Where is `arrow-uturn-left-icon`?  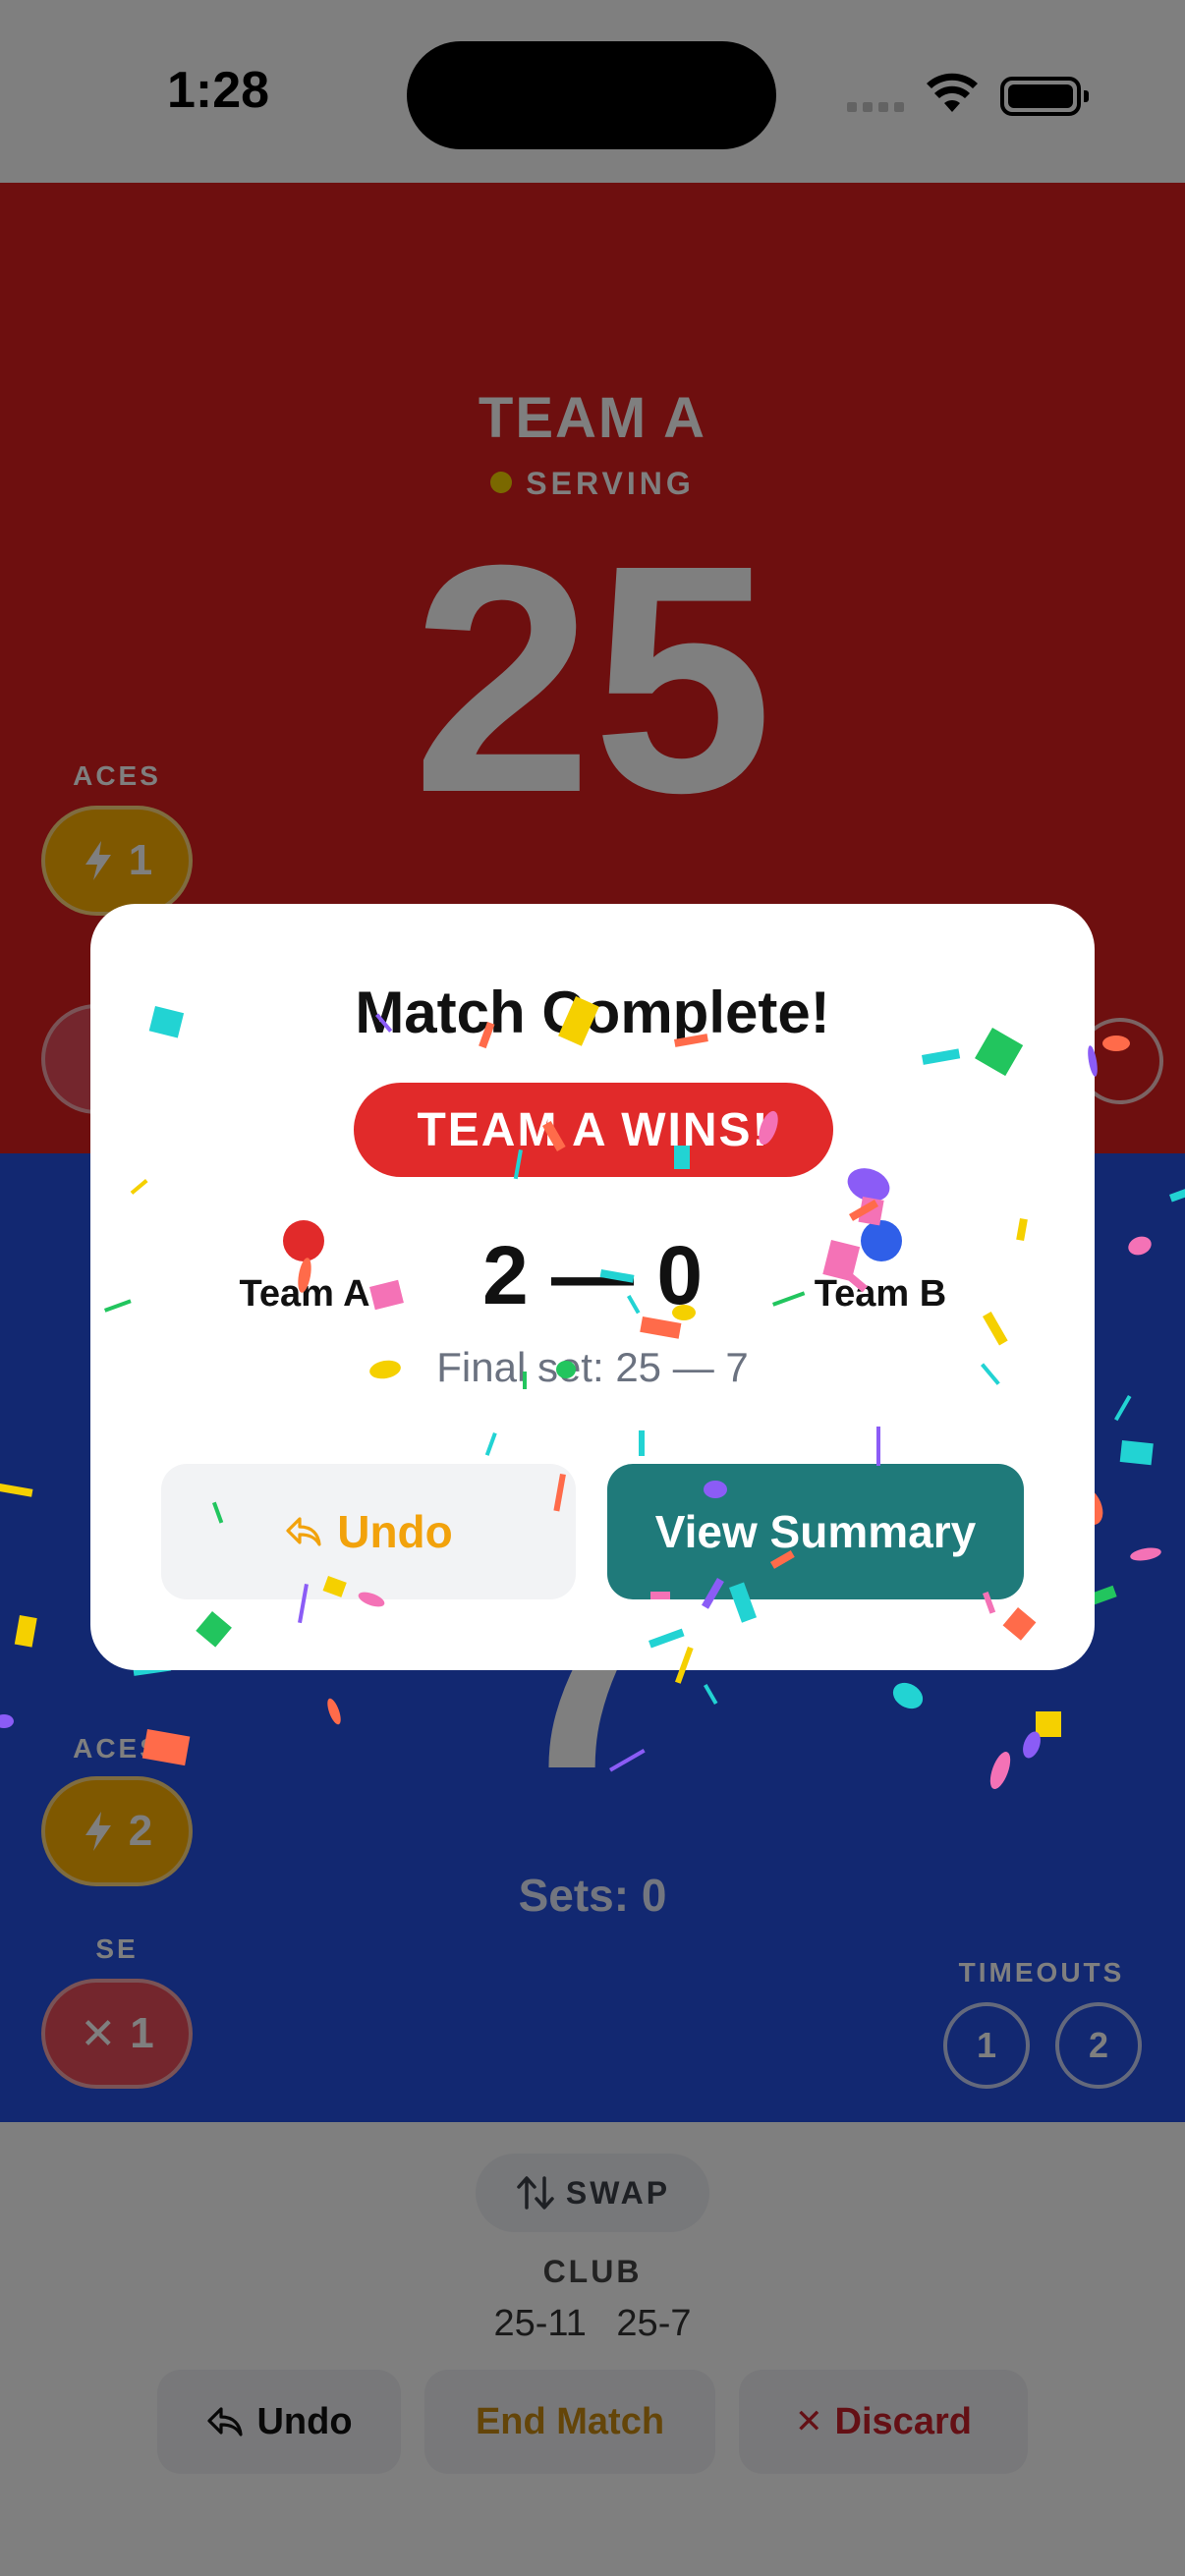 arrow-uturn-left-icon is located at coordinates (304, 1531).